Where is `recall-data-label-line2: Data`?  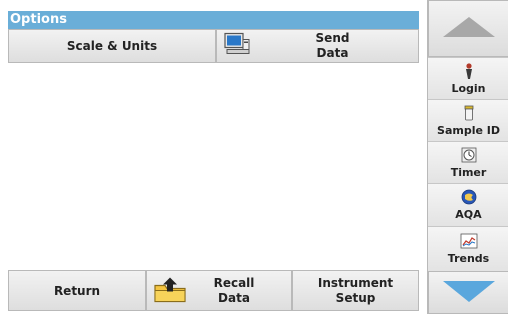 recall-data-label-line2: Data is located at coordinates (234, 297).